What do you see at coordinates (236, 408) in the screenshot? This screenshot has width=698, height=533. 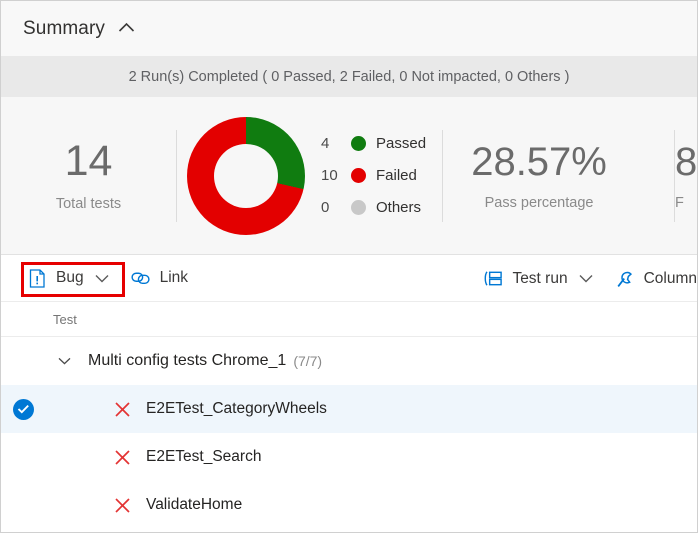 I see `test-name: E2ETest_CategoryWheels` at bounding box center [236, 408].